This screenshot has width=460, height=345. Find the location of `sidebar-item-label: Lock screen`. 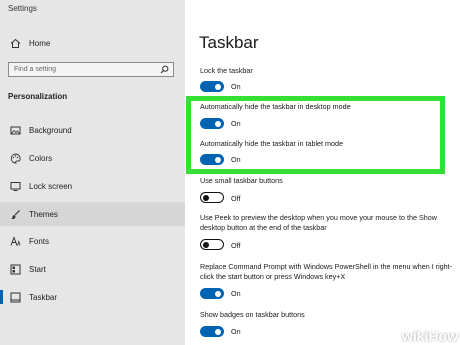

sidebar-item-label: Lock screen is located at coordinates (51, 186).